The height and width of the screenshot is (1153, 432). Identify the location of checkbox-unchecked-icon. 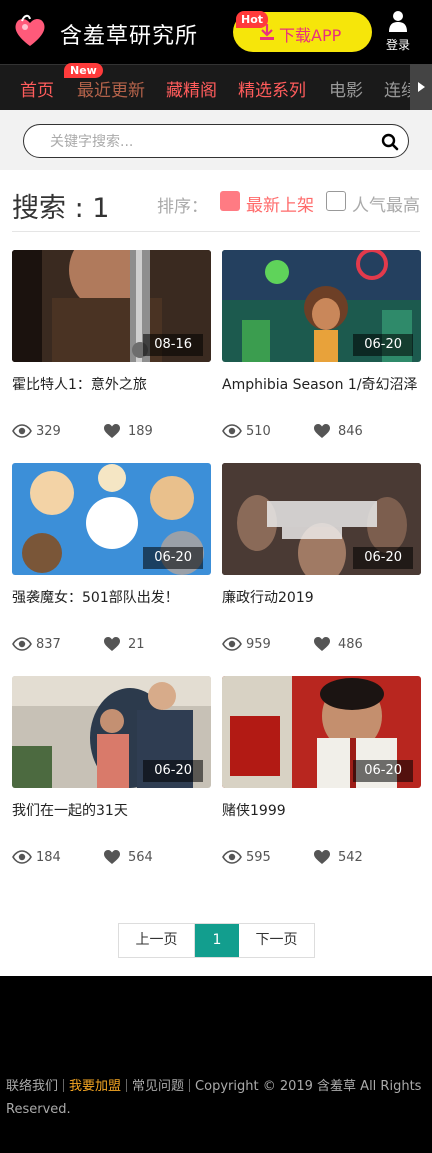
(336, 201).